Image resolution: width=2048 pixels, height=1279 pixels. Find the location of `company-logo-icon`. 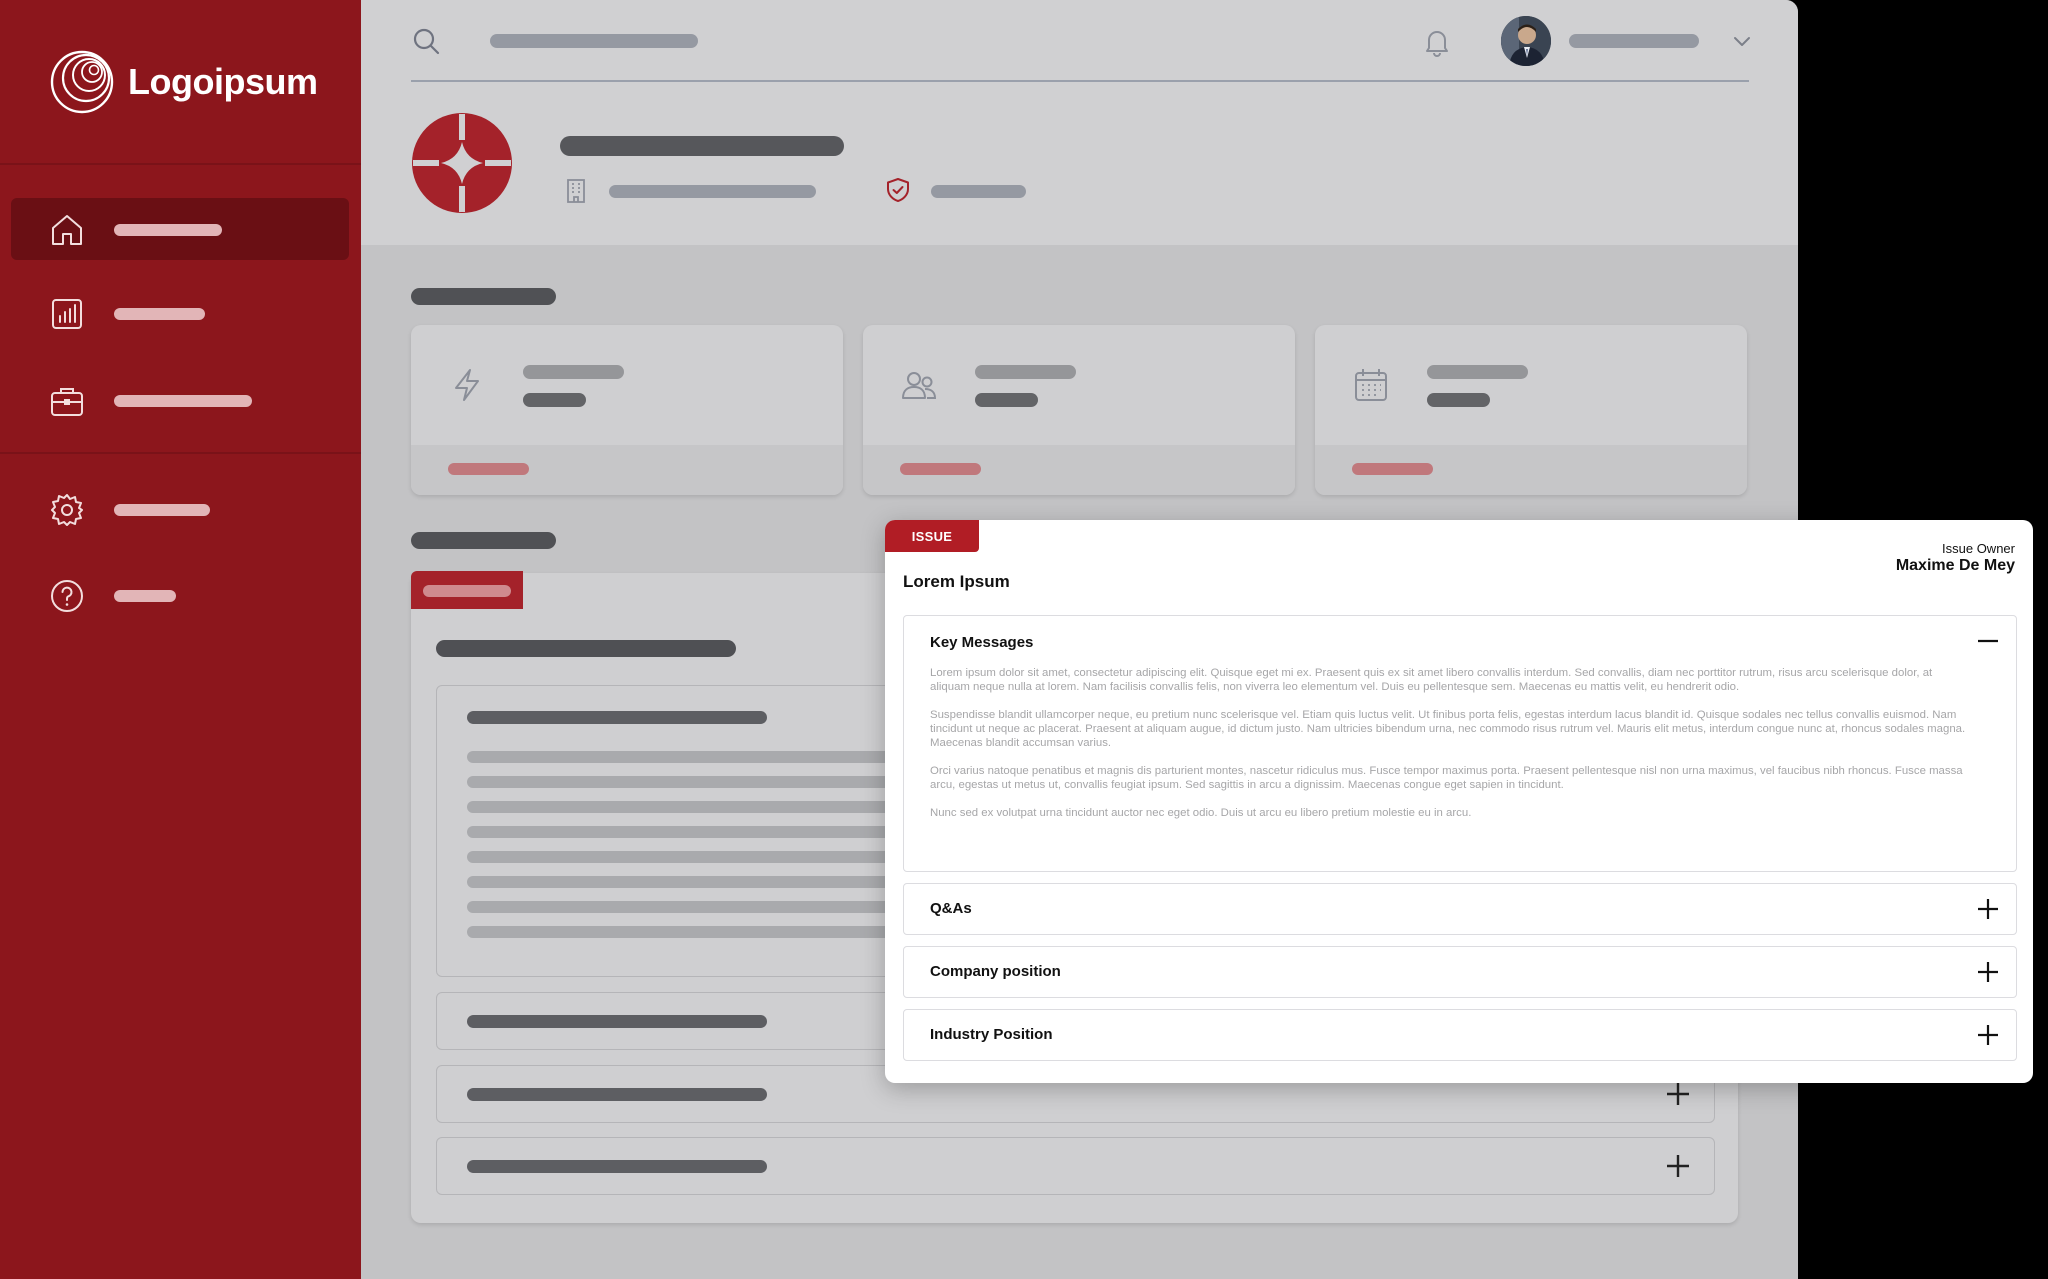

company-logo-icon is located at coordinates (462, 163).